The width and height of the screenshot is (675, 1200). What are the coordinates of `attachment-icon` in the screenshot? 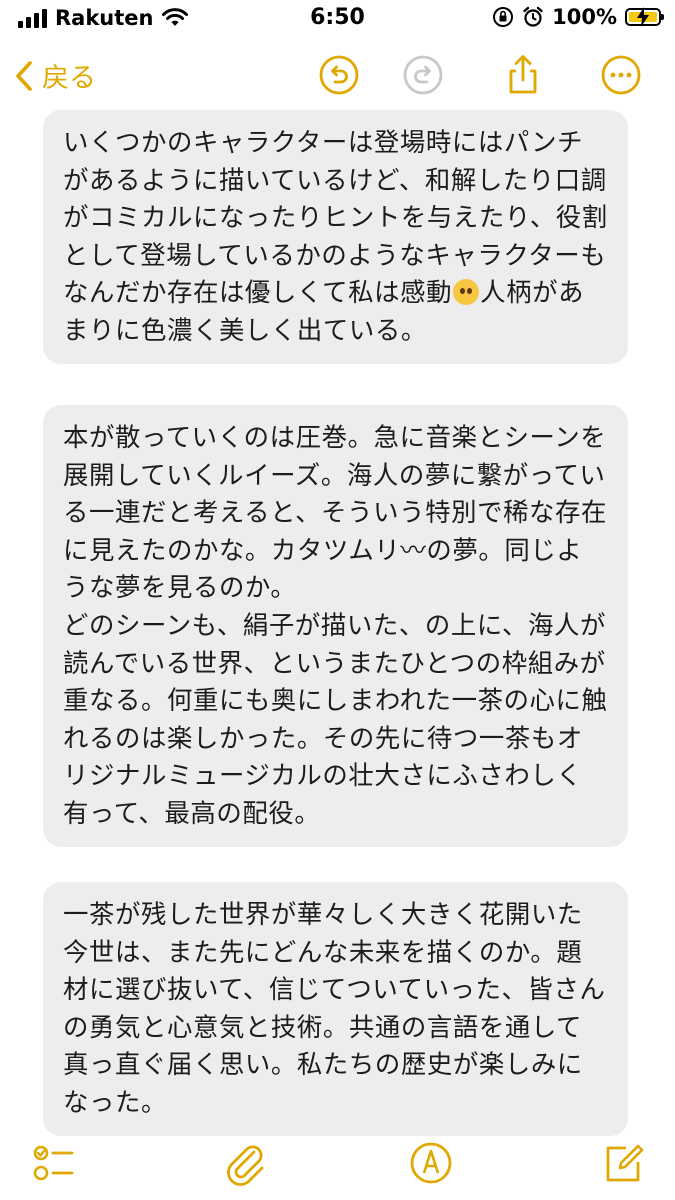 It's located at (245, 1163).